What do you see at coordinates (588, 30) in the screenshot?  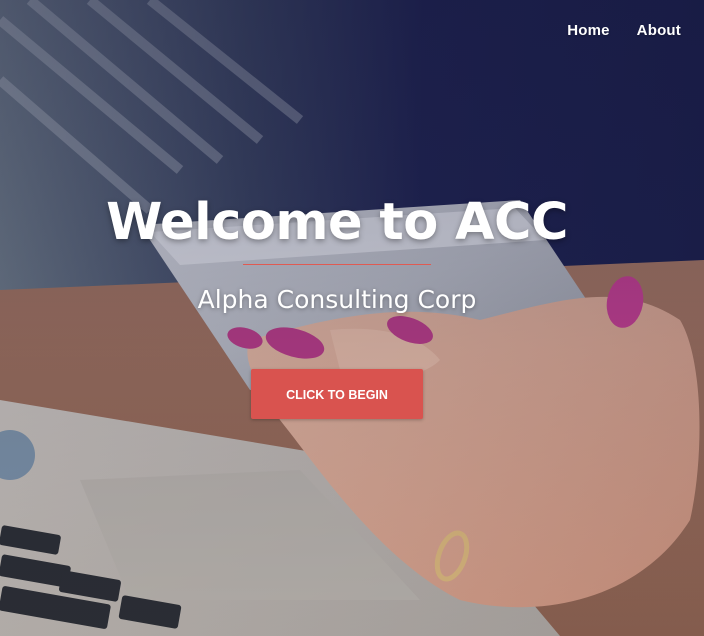 I see `nav-home-link: Home` at bounding box center [588, 30].